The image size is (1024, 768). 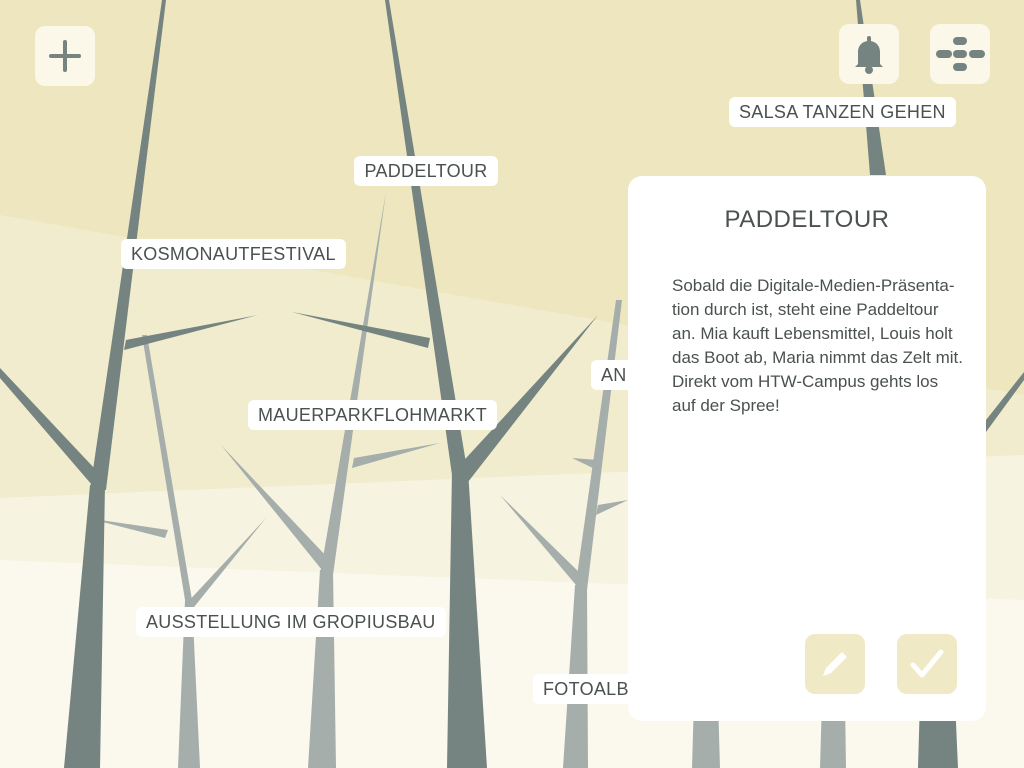 I want to click on pencil-icon, so click(x=835, y=664).